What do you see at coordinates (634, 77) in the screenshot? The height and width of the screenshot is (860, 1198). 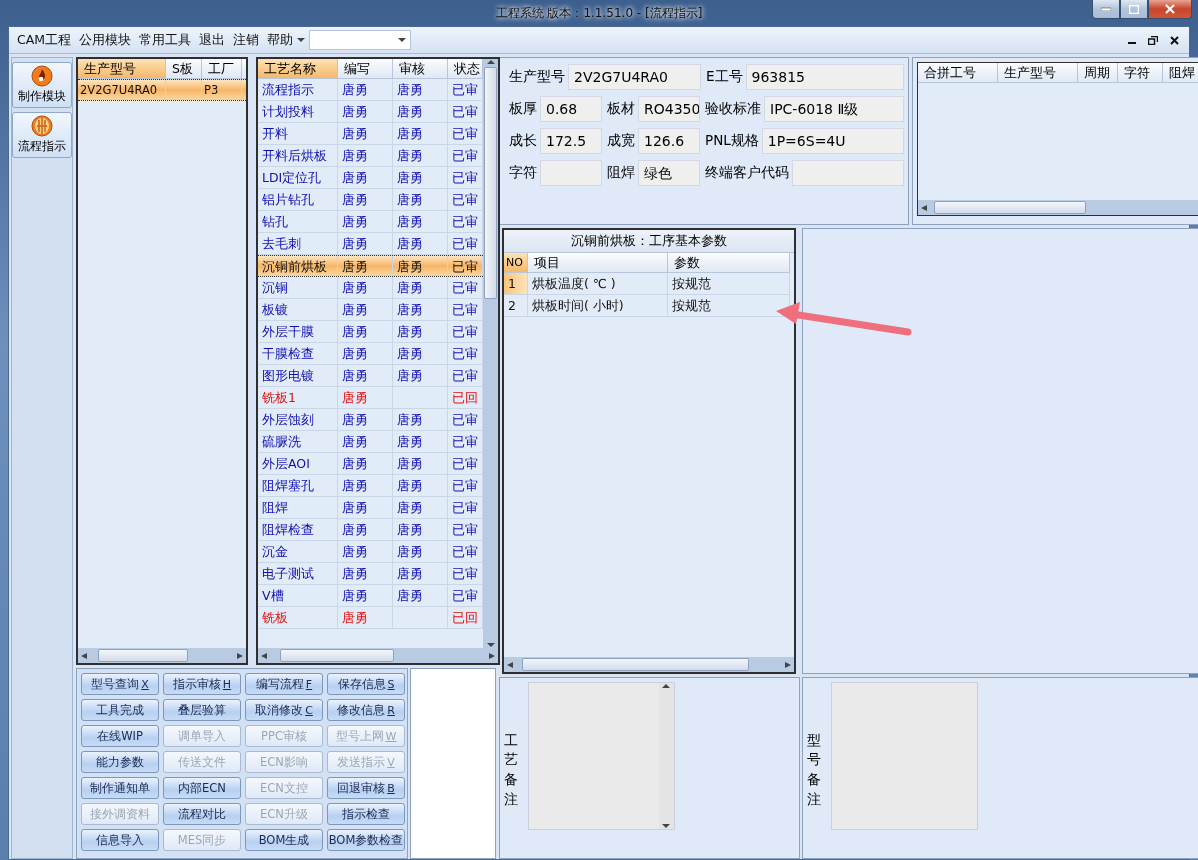 I see `text-field: 2V2G7U4RA0` at bounding box center [634, 77].